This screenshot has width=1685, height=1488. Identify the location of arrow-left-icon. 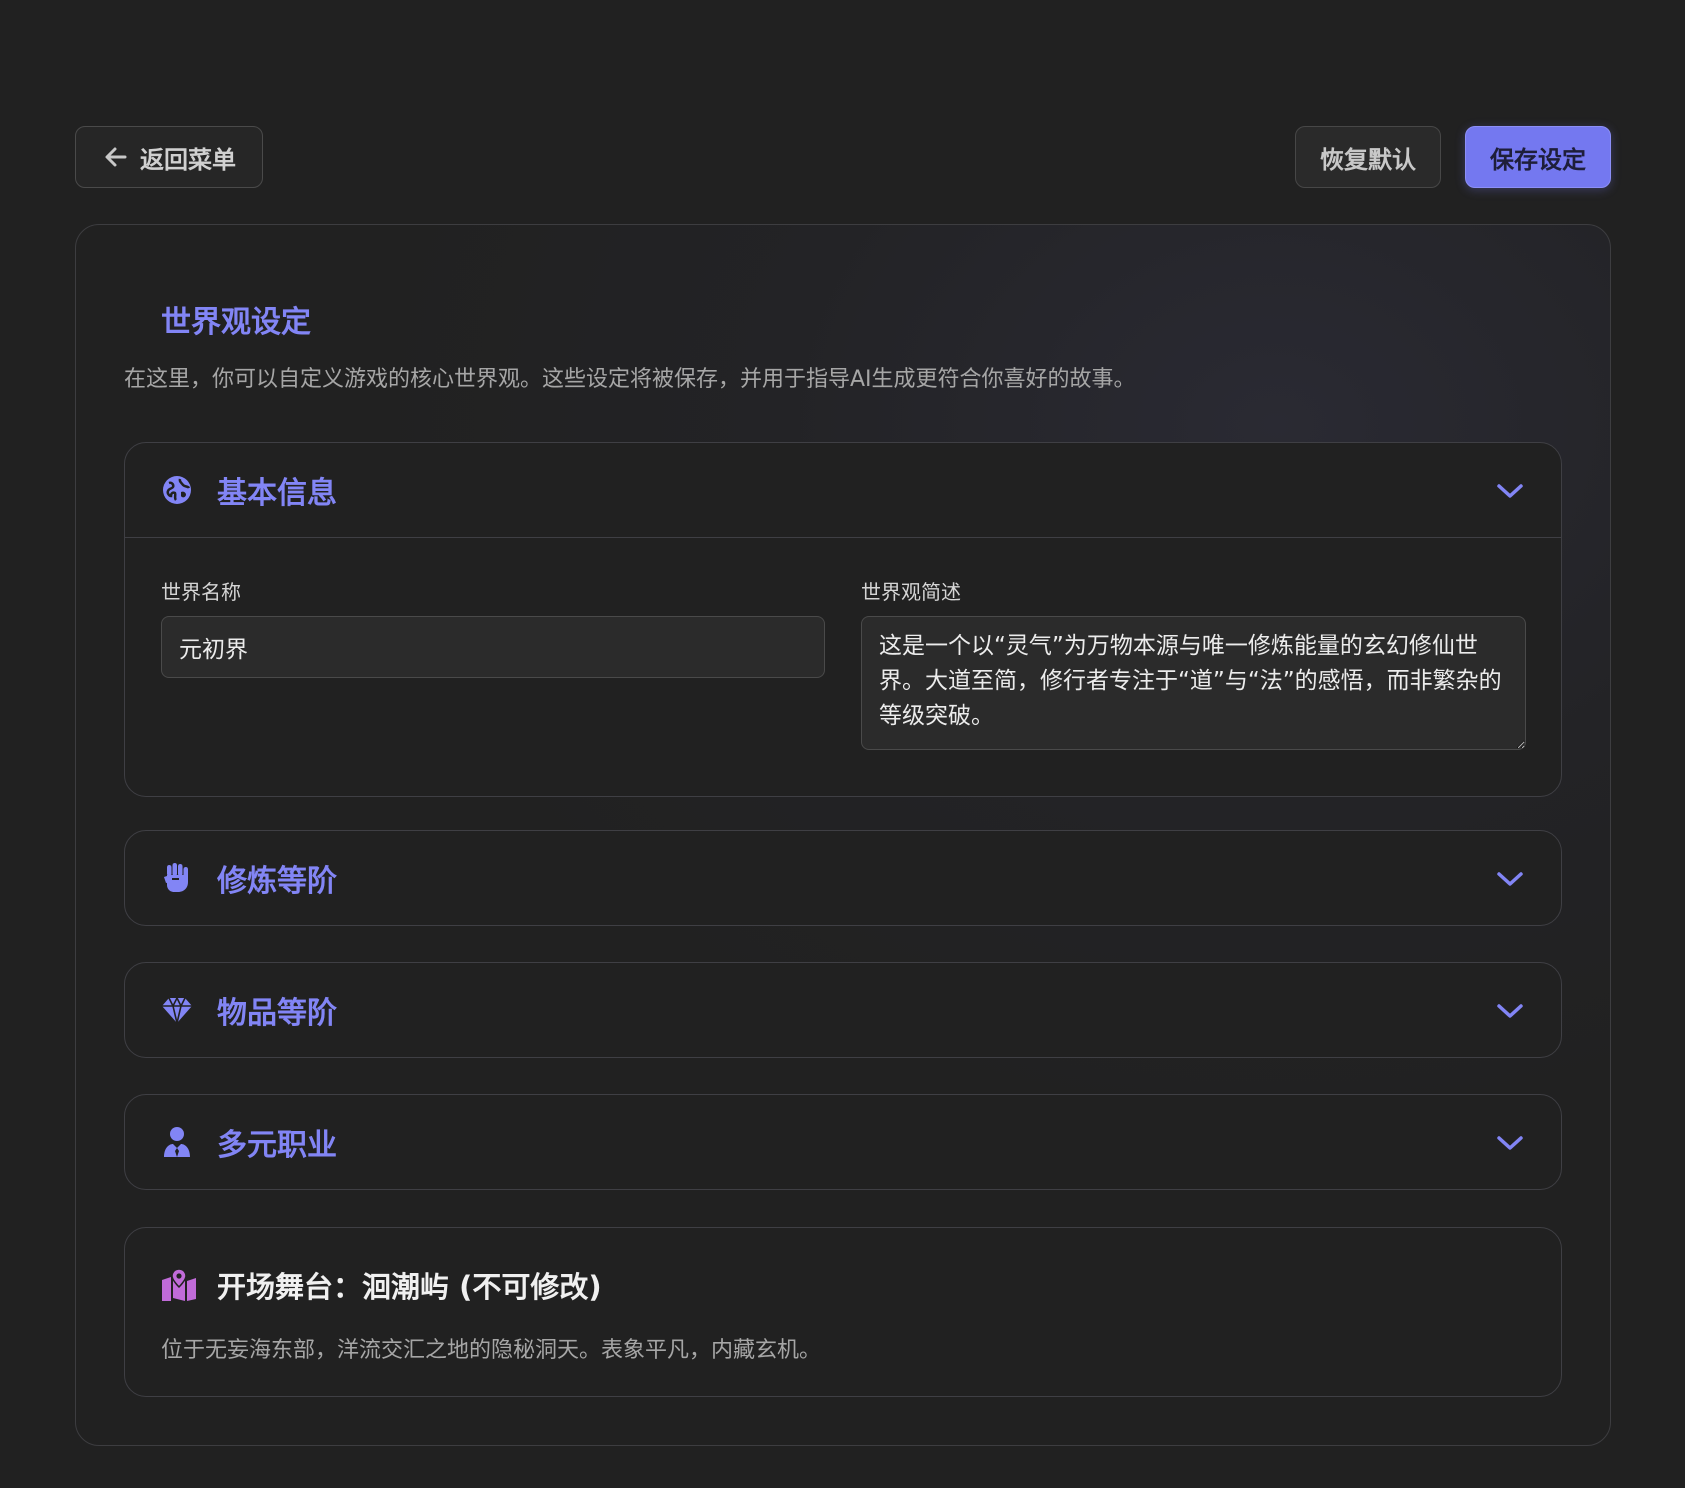
(116, 157).